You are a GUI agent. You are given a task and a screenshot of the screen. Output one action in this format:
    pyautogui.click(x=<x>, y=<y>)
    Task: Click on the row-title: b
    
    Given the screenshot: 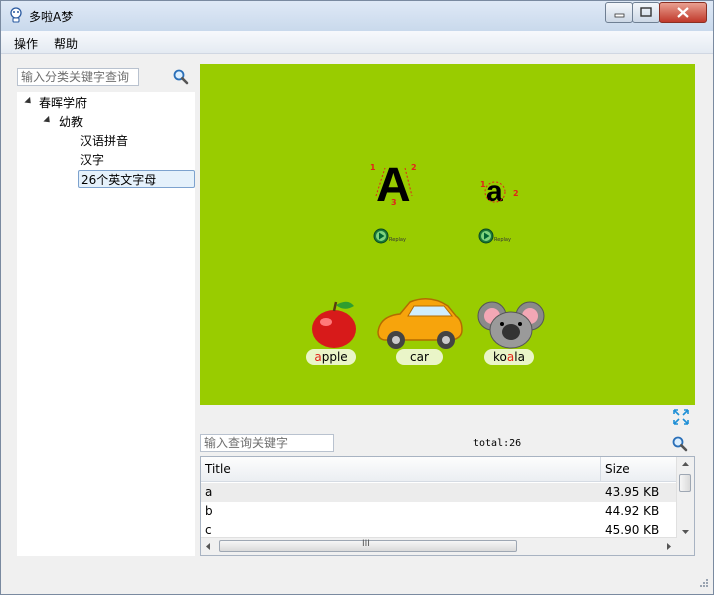 What is the action you would take?
    pyautogui.click(x=209, y=511)
    